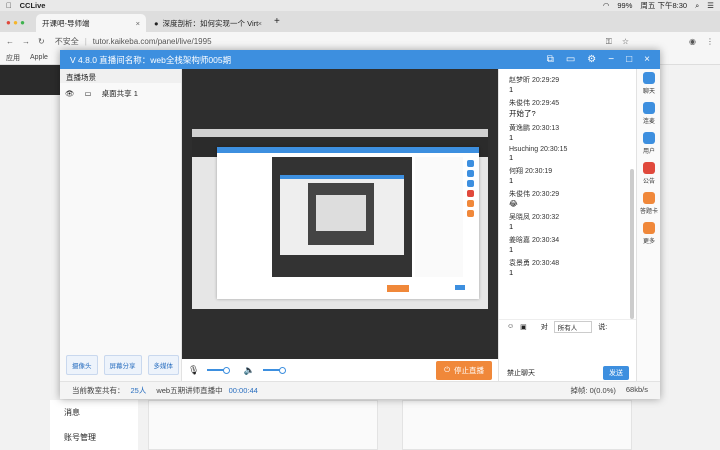 The width and height of the screenshot is (720, 450). I want to click on menu-icon: ☰, so click(710, 5).